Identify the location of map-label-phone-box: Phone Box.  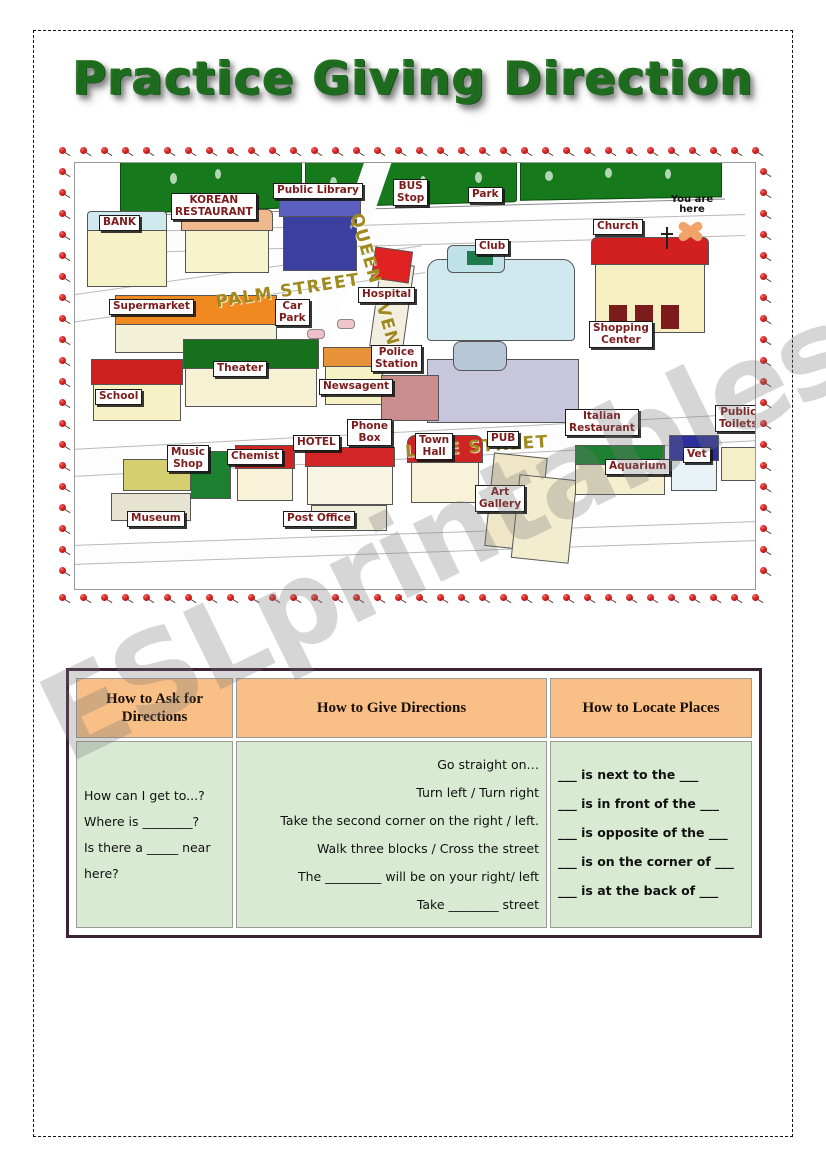
(369, 432).